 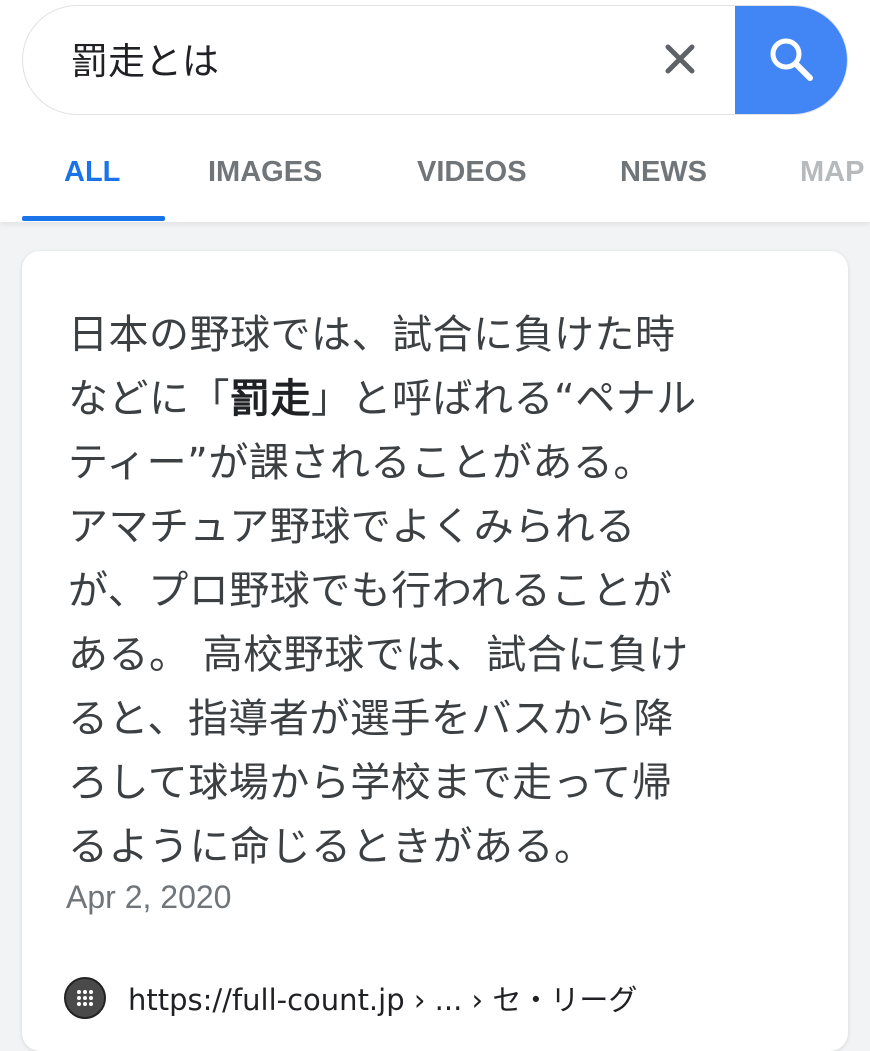 I want to click on tab-news: NEWS, so click(x=663, y=172).